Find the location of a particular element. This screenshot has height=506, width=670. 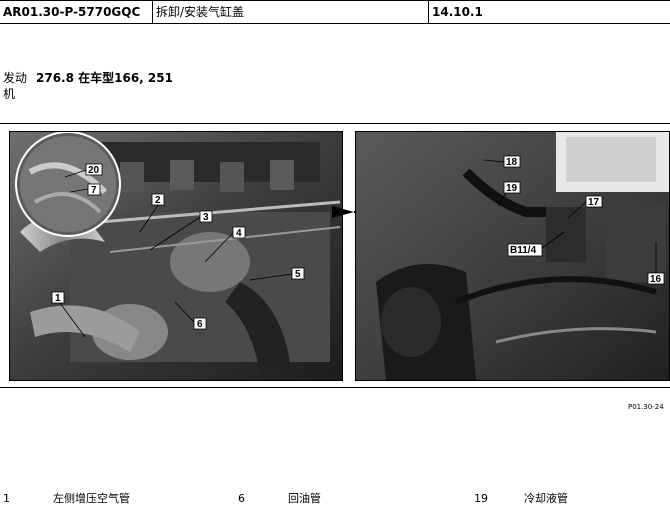

callout-17-label: 17 is located at coordinates (594, 202).